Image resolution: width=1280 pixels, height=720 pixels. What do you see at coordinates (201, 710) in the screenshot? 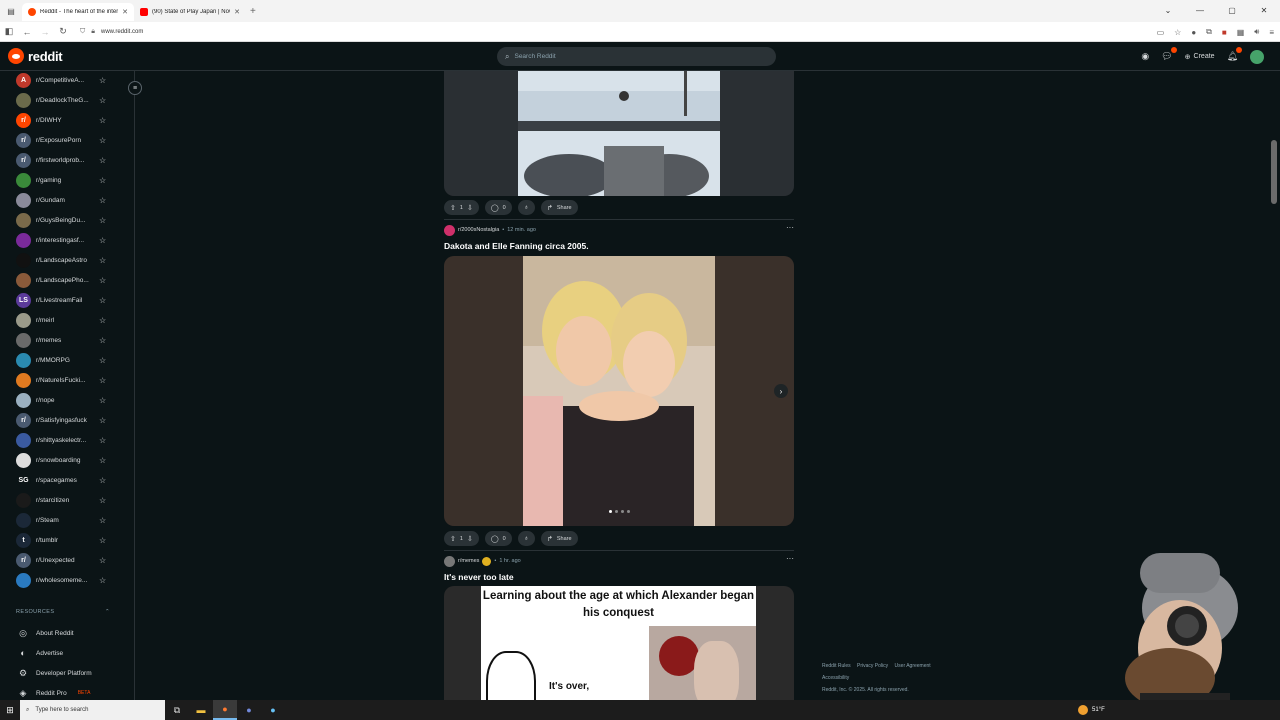
I see `file-explorer-icon: ▬` at bounding box center [201, 710].